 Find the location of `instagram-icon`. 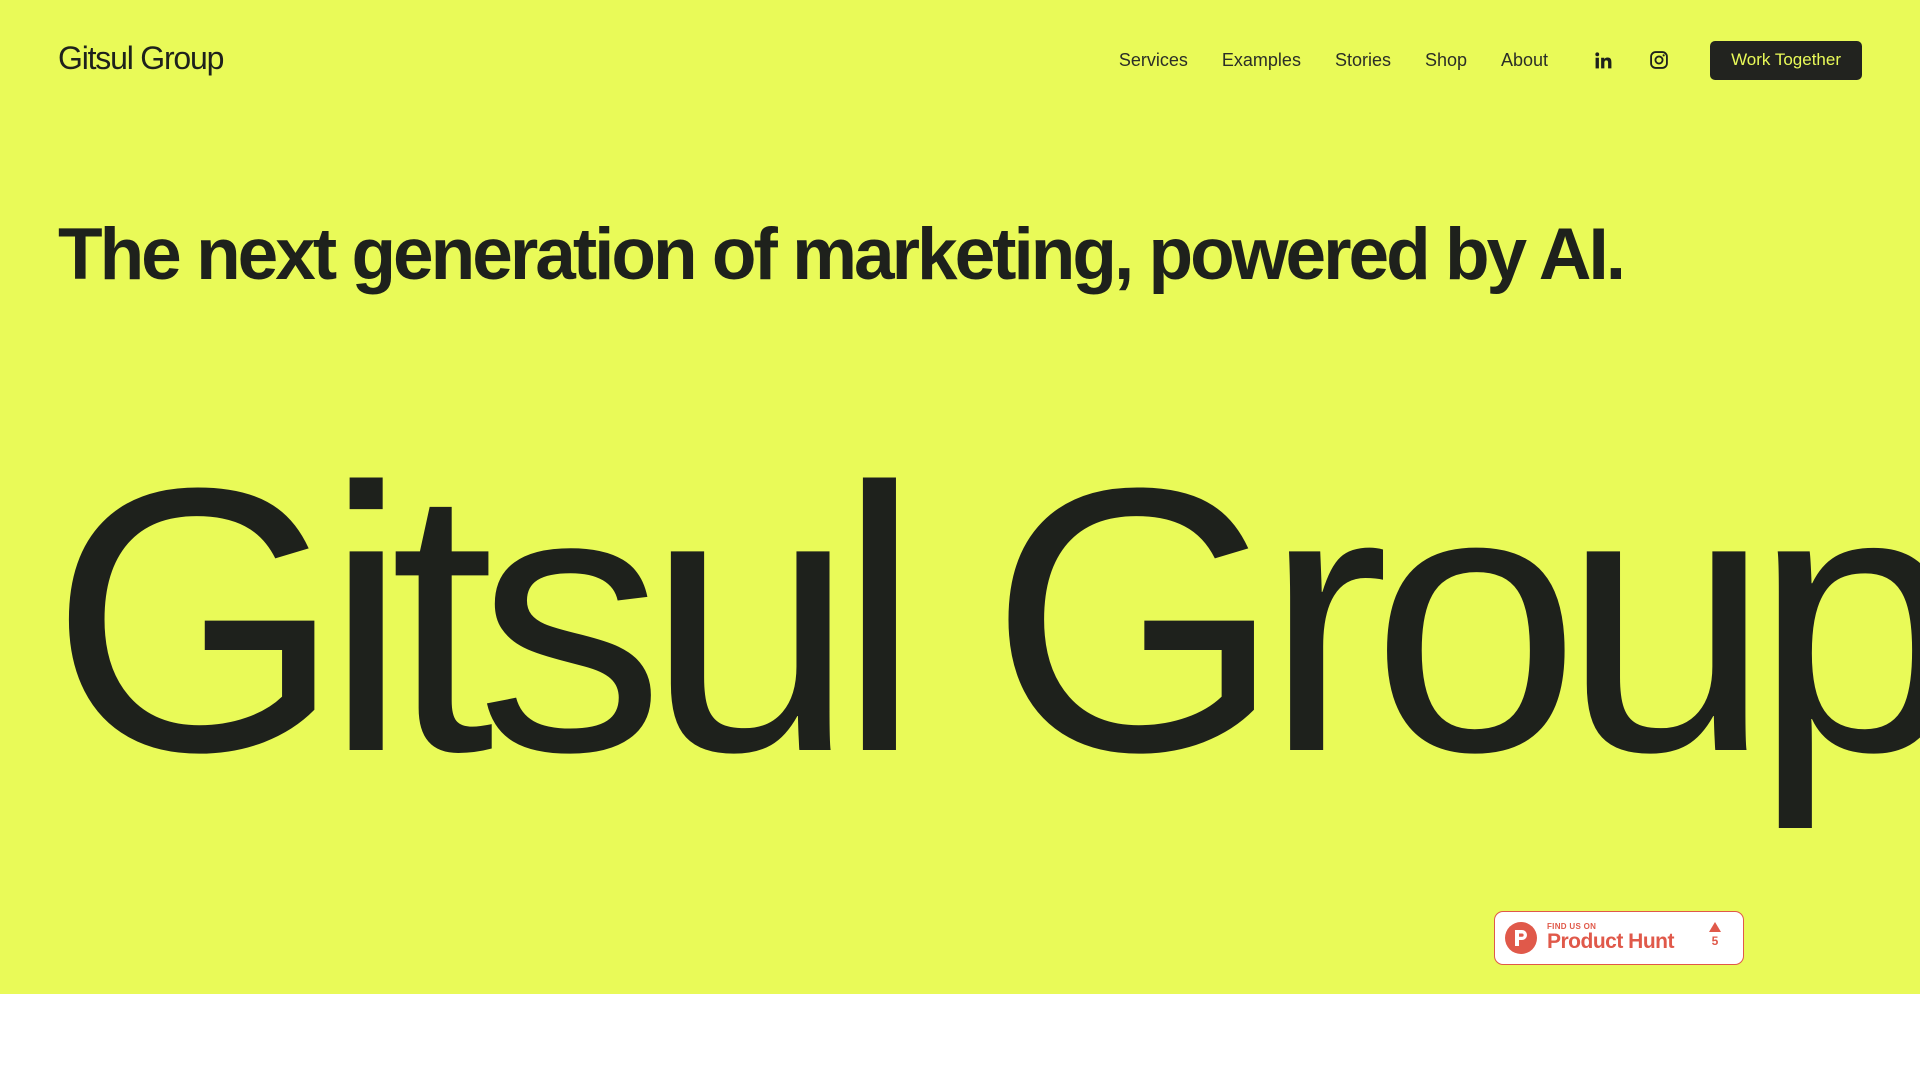

instagram-icon is located at coordinates (1659, 60).